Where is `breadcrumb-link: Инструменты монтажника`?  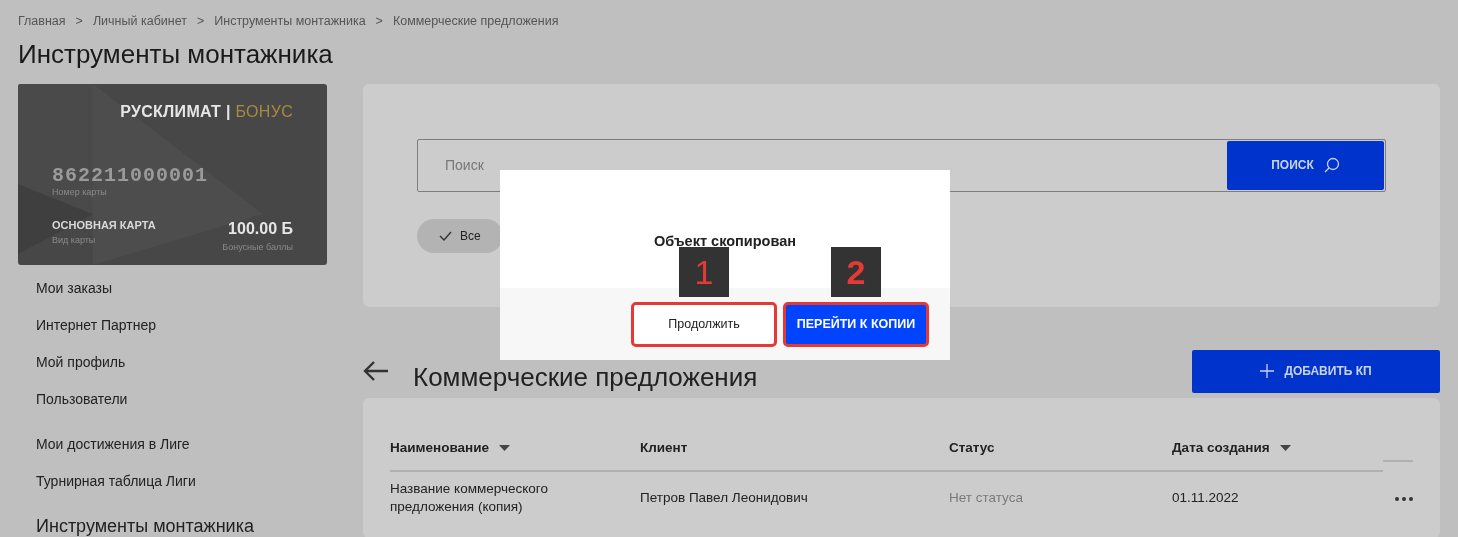 breadcrumb-link: Инструменты монтажника is located at coordinates (290, 21).